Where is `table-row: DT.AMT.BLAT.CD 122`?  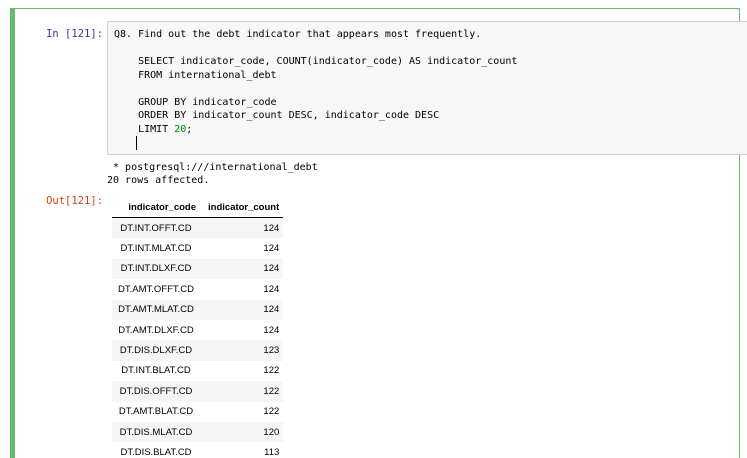 table-row: DT.AMT.BLAT.CD 122 is located at coordinates (198, 411).